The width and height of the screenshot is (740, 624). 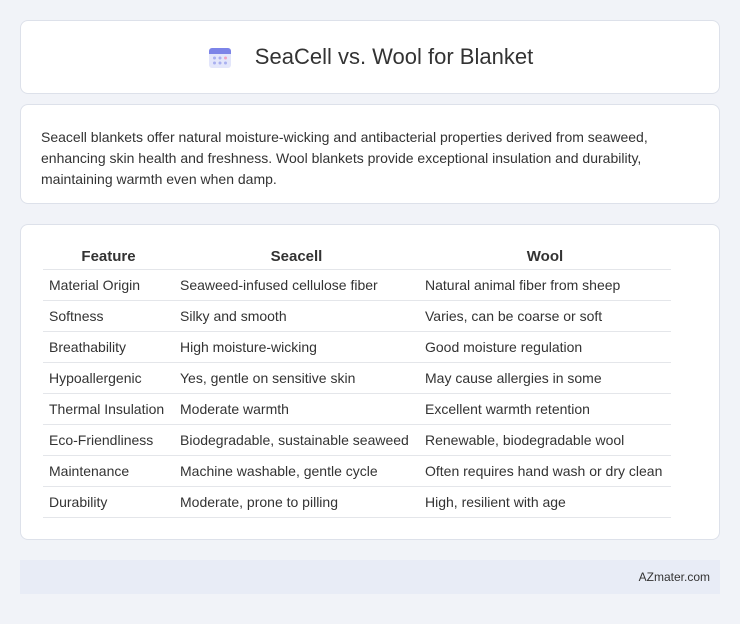 I want to click on title-card: SeaCell vs. Wool for Blanket, so click(x=370, y=57).